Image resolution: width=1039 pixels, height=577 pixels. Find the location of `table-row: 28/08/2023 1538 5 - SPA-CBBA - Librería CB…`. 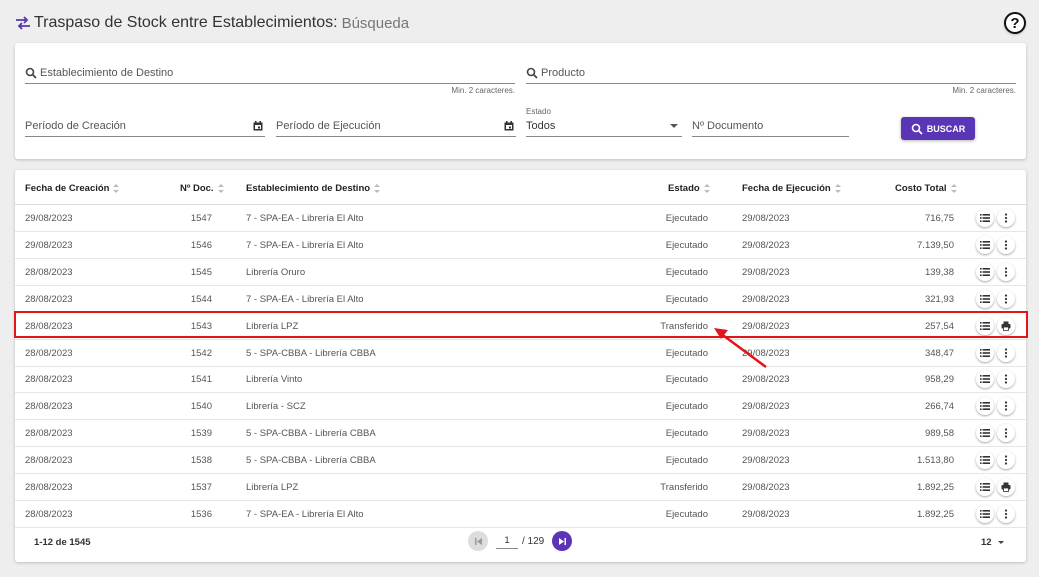

table-row: 28/08/2023 1538 5 - SPA-CBBA - Librería CB… is located at coordinates (520, 461).